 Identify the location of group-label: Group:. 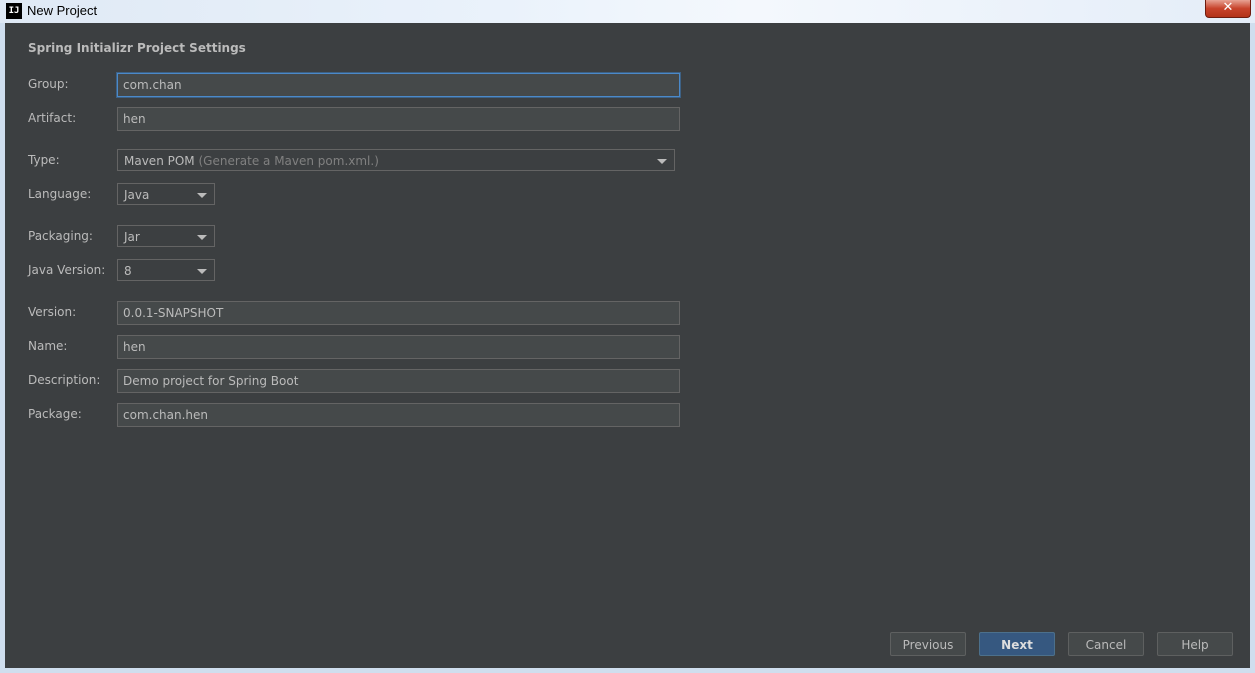
(48, 84).